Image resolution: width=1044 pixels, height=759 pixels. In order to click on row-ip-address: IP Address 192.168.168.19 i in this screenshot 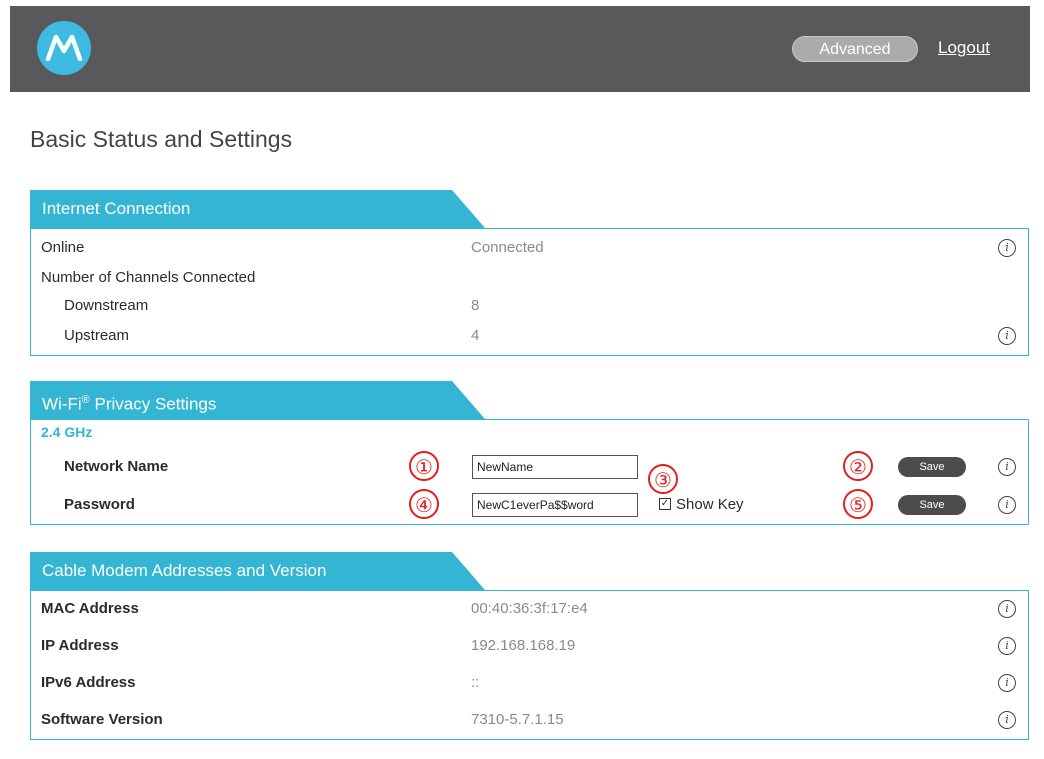, I will do `click(529, 646)`.